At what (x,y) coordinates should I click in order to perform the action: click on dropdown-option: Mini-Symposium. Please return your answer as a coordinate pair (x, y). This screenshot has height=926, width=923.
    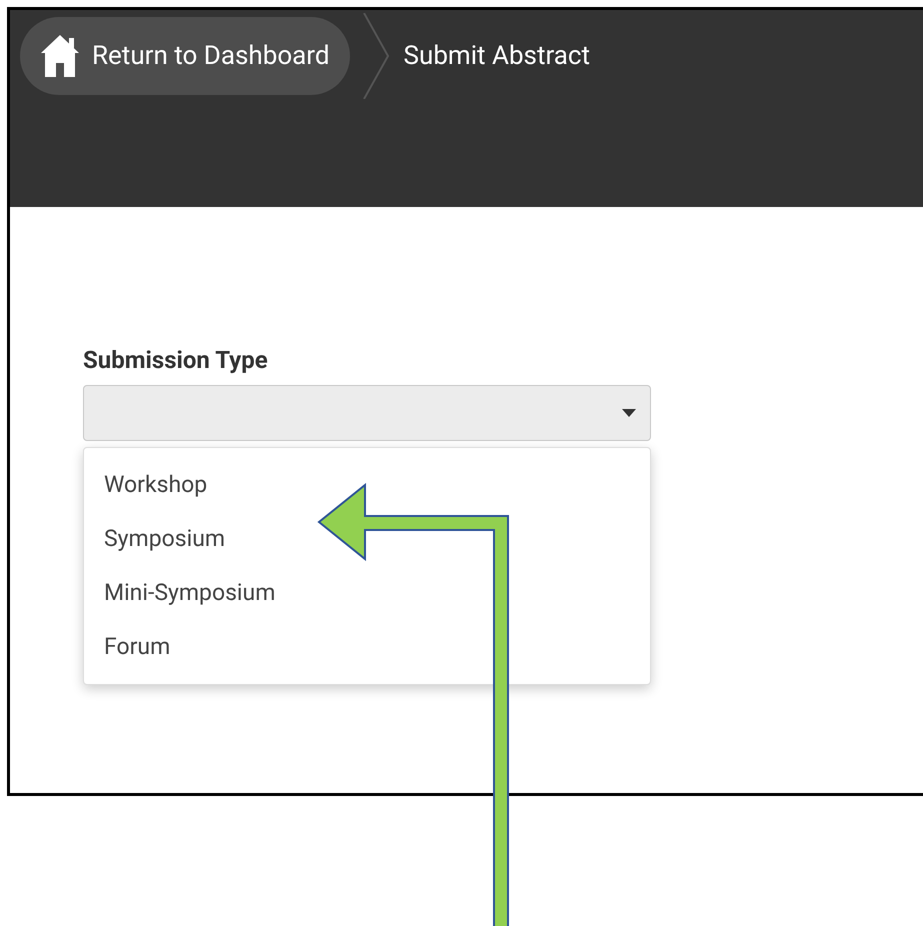
    Looking at the image, I should click on (367, 593).